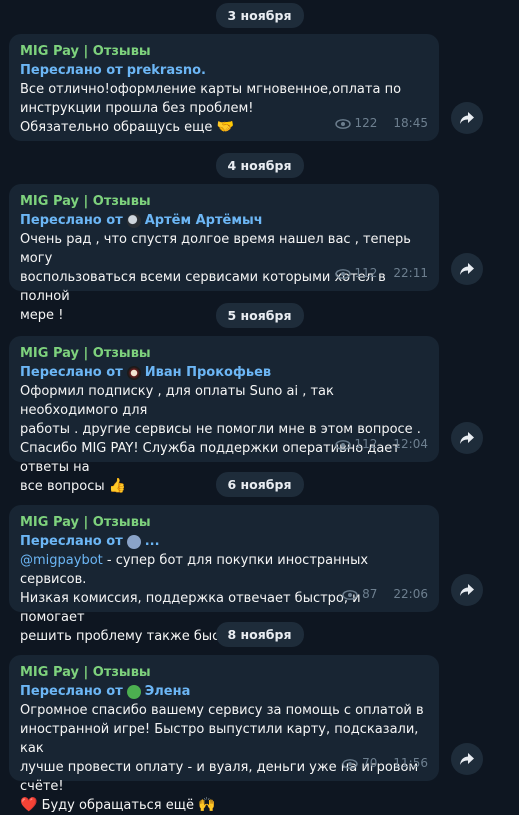  I want to click on message-time: 22:06, so click(410, 594).